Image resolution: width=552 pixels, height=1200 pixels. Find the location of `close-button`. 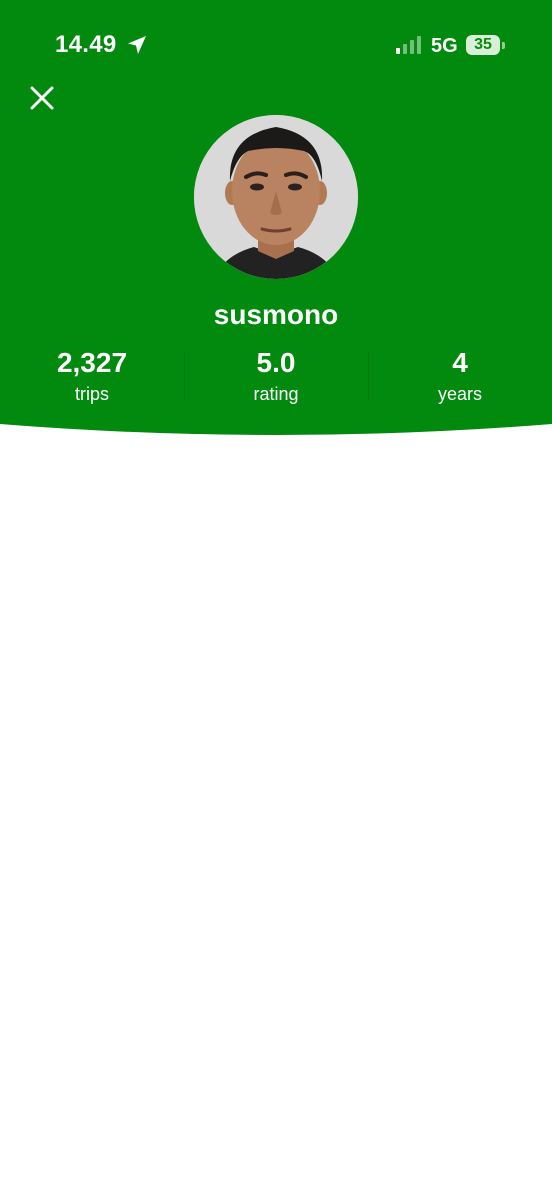

close-button is located at coordinates (42, 98).